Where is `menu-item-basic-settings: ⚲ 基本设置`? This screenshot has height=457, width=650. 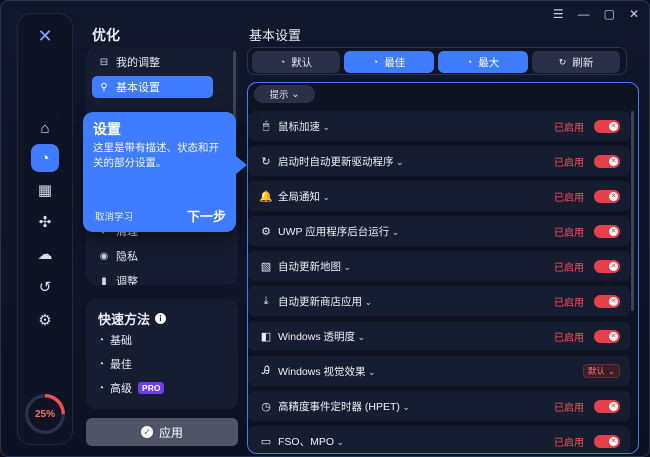
menu-item-basic-settings: ⚲ 基本设置 is located at coordinates (152, 87).